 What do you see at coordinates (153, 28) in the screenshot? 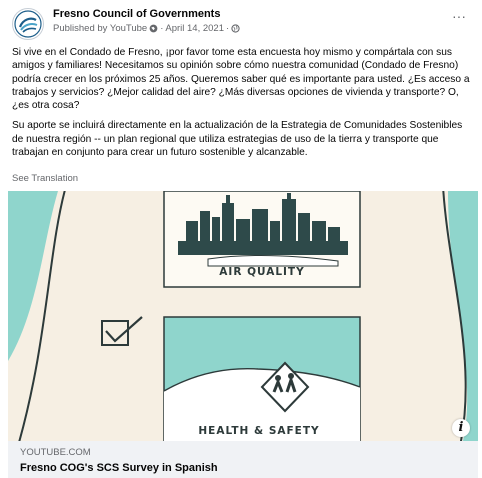
I see `globe-icon` at bounding box center [153, 28].